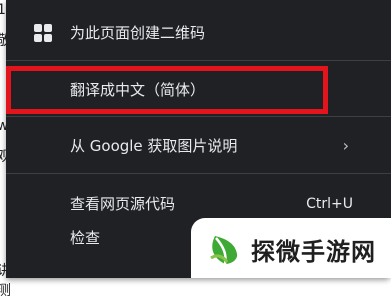  Describe the element at coordinates (154, 146) in the screenshot. I see `menu-item-label: 从 Google 获取图片说明` at that location.